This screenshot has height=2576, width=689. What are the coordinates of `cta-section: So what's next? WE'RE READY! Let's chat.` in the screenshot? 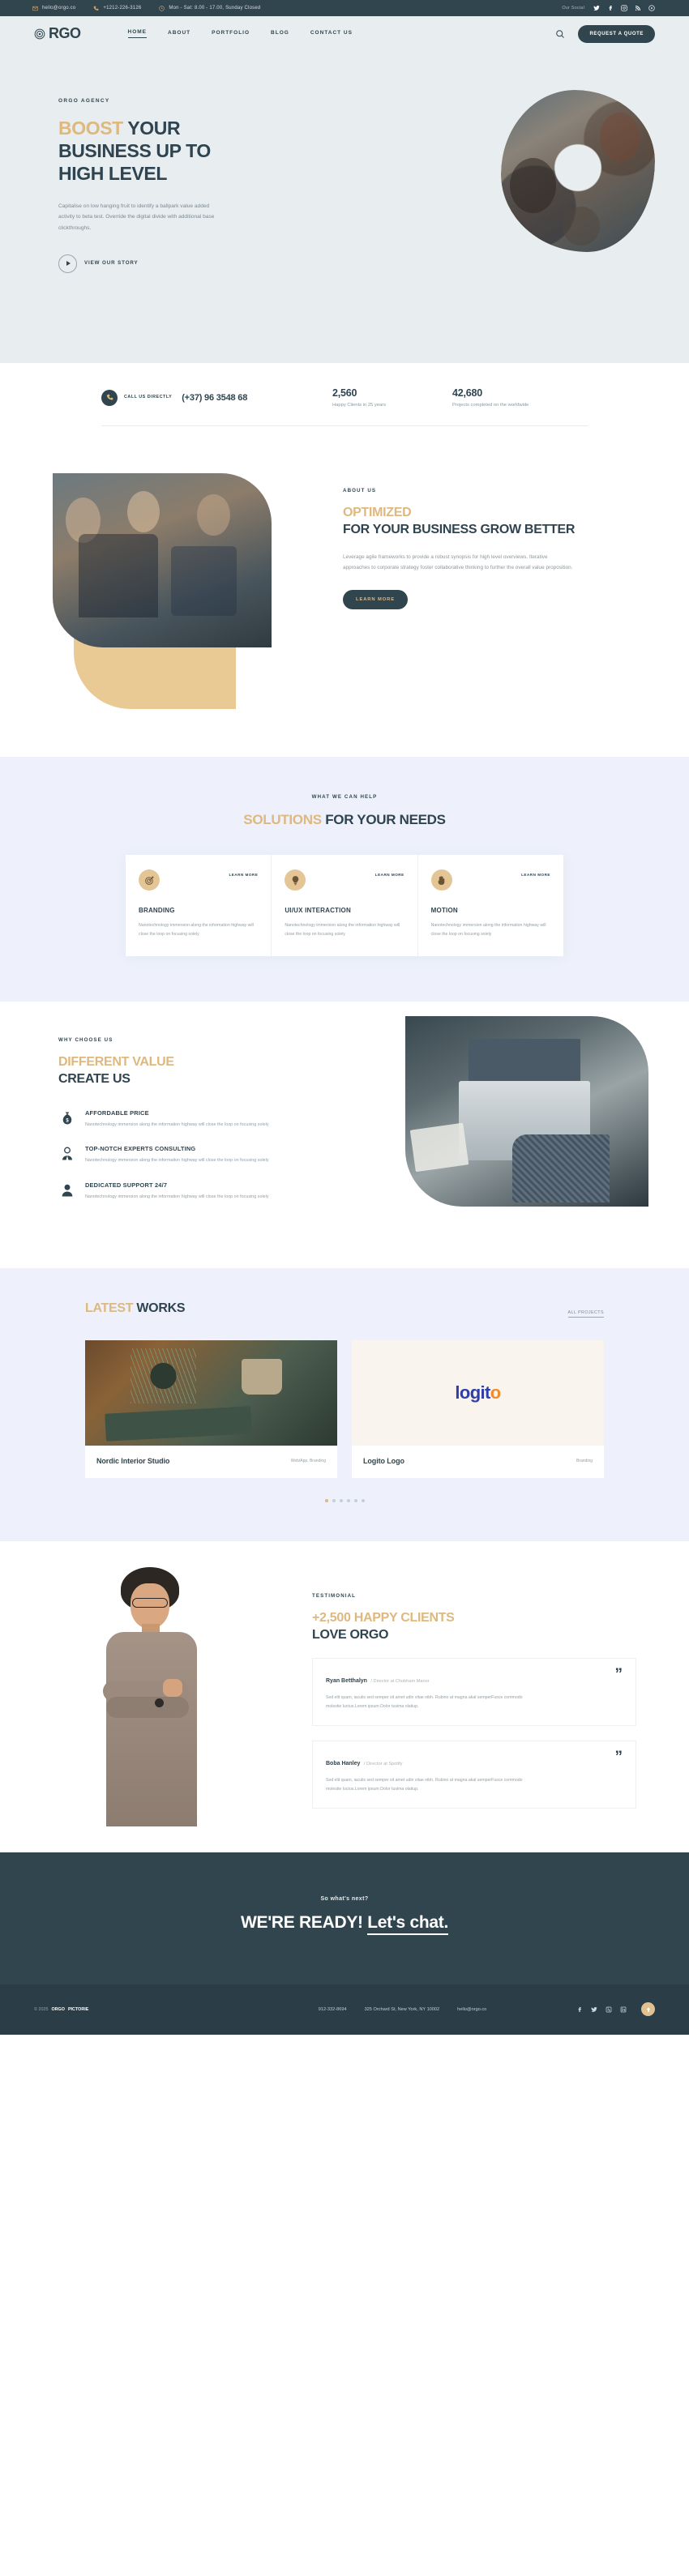 It's located at (344, 1918).